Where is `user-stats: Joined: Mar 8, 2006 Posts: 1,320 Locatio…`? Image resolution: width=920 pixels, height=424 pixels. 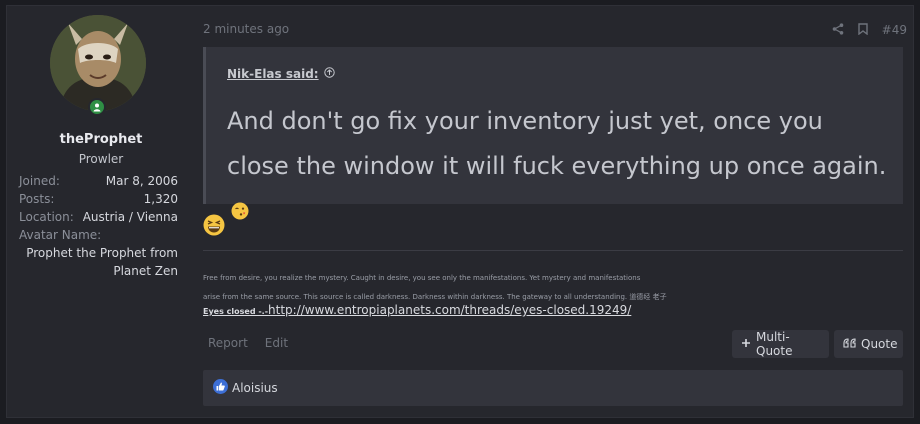 user-stats: Joined: Mar 8, 2006 Posts: 1,320 Locatio… is located at coordinates (98, 226).